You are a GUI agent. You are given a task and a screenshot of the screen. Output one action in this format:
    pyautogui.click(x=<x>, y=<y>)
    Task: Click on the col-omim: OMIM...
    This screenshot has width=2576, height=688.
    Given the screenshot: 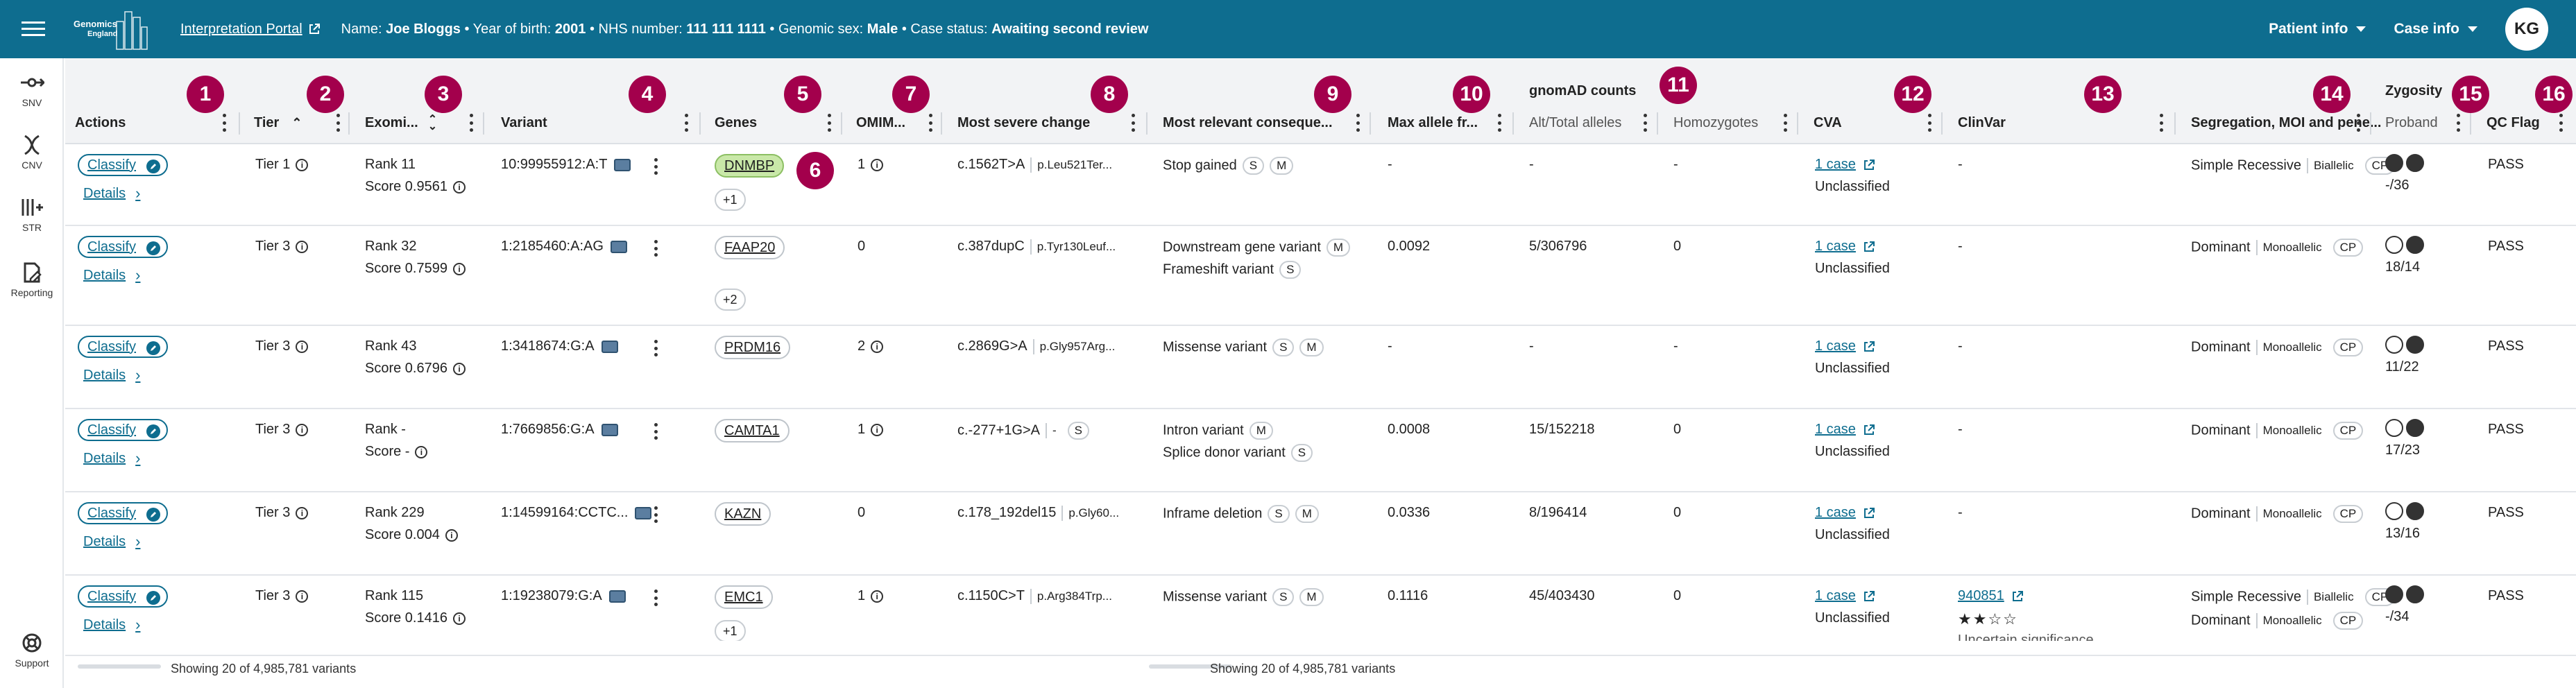 What is the action you would take?
    pyautogui.click(x=880, y=123)
    